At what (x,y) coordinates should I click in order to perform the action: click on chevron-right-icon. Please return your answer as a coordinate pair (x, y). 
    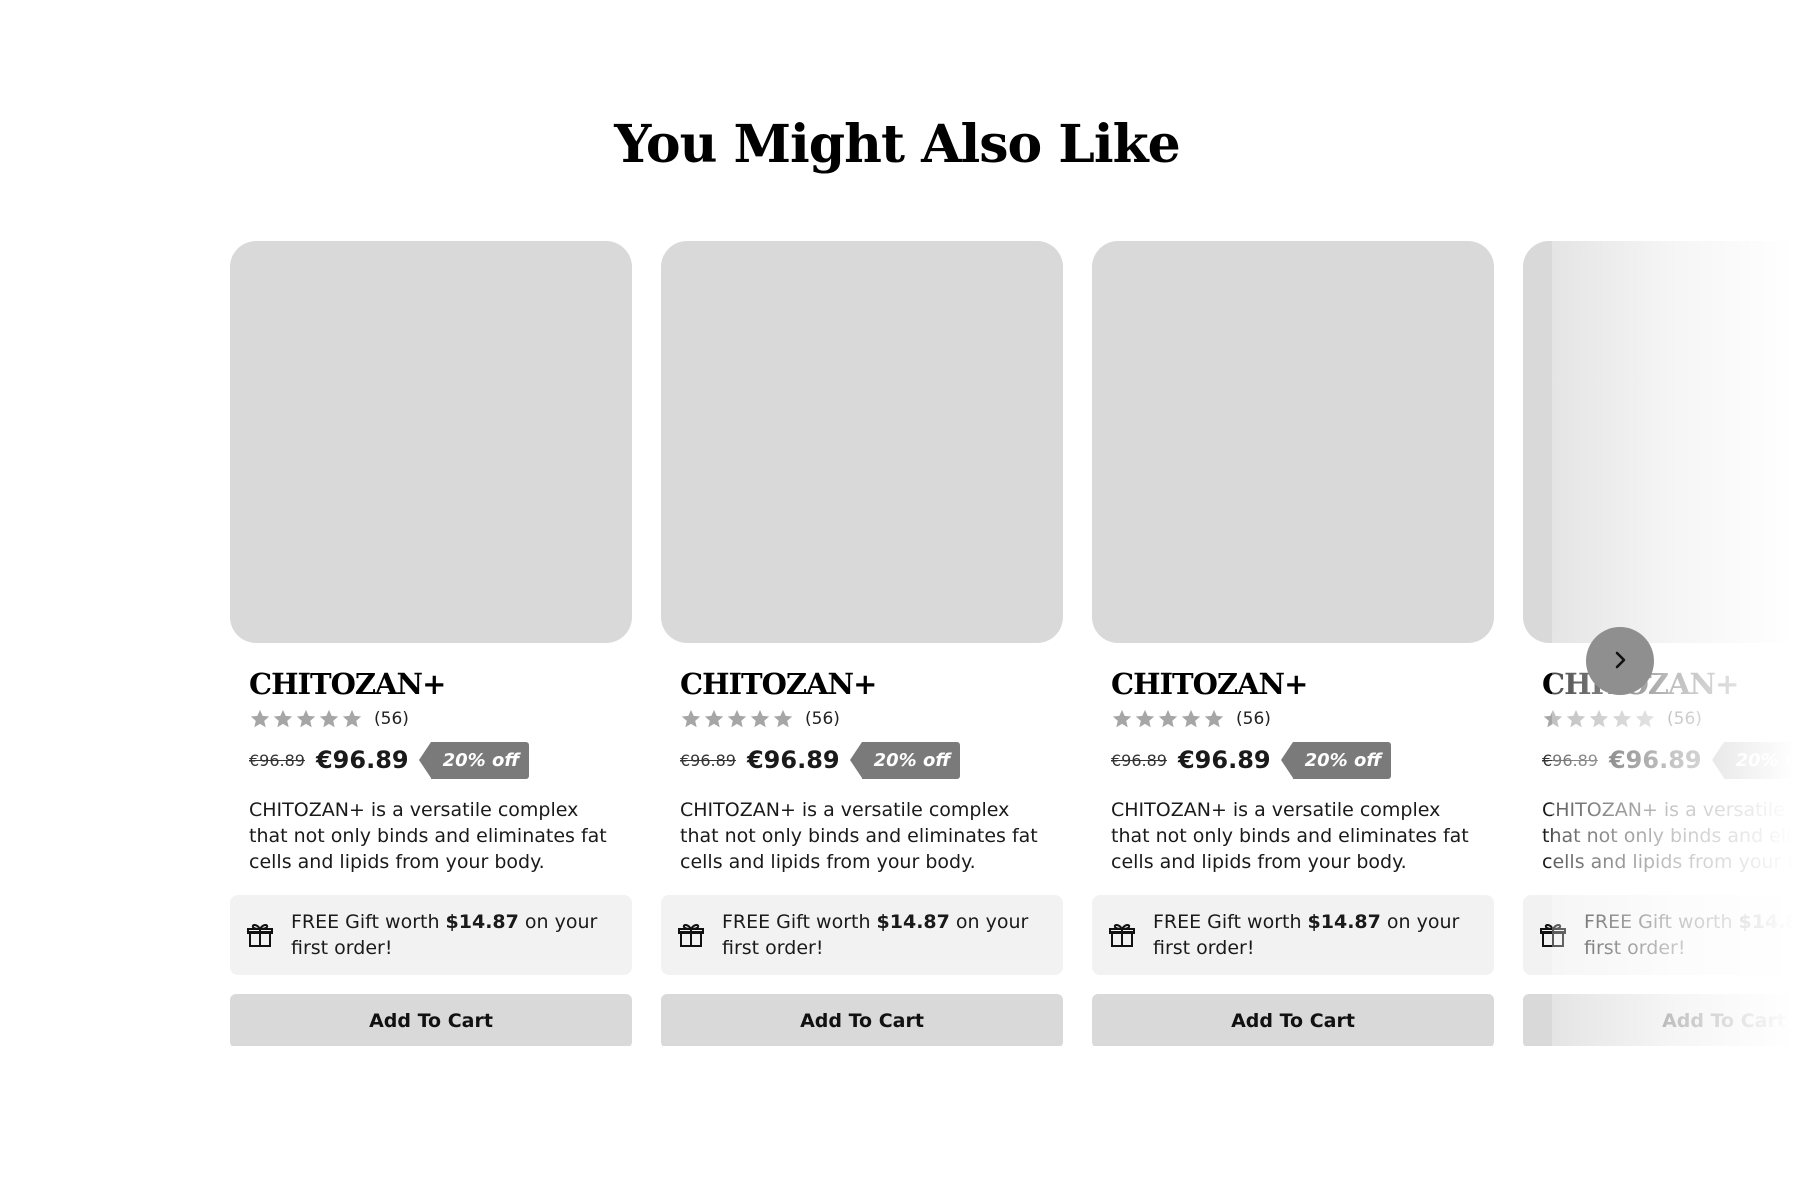
    Looking at the image, I should click on (1620, 661).